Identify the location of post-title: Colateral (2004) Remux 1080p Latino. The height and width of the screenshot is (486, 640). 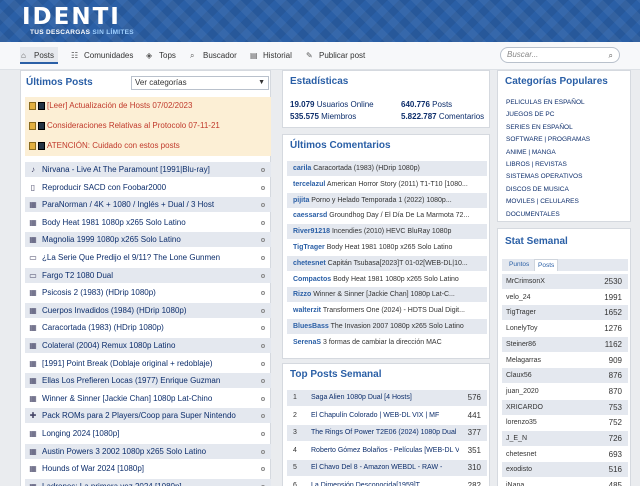
(108, 345).